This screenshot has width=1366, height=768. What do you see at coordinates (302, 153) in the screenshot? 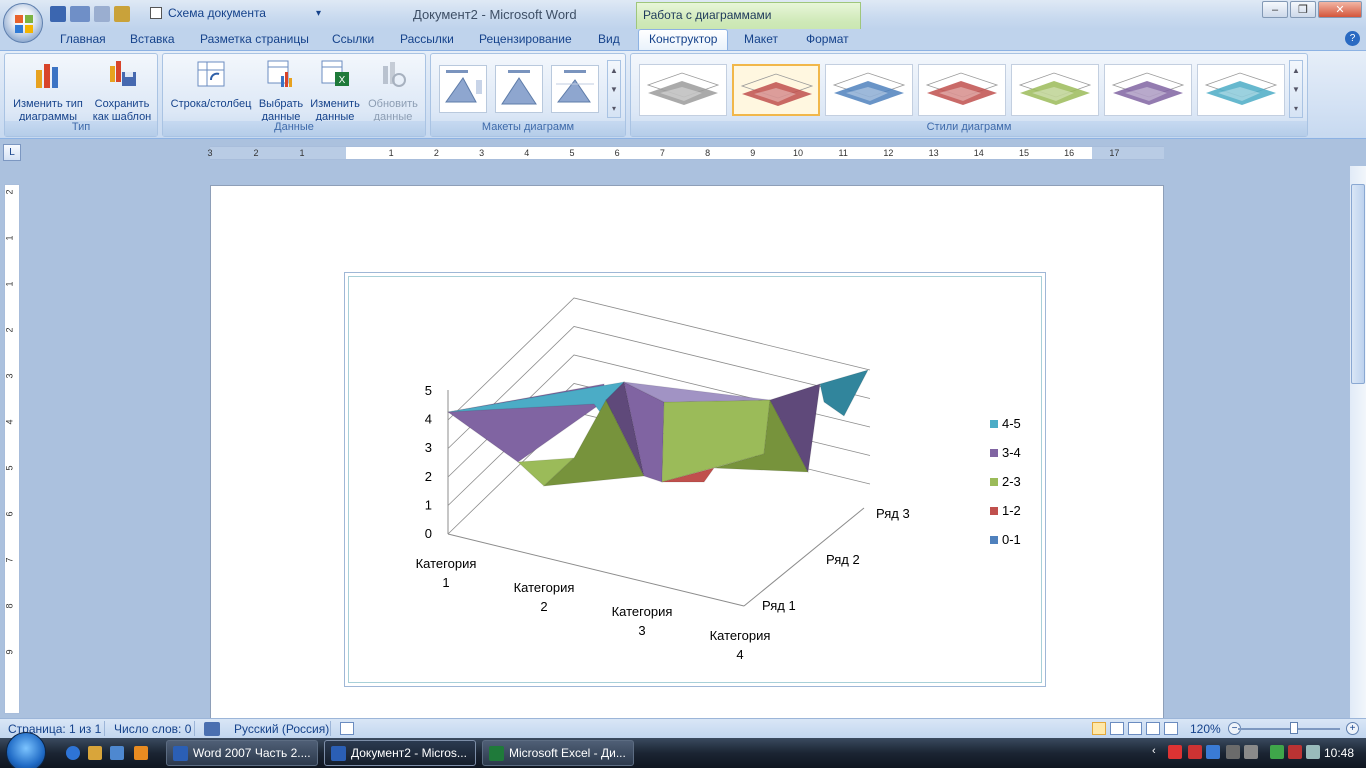
I see `ruler-number: 1` at bounding box center [302, 153].